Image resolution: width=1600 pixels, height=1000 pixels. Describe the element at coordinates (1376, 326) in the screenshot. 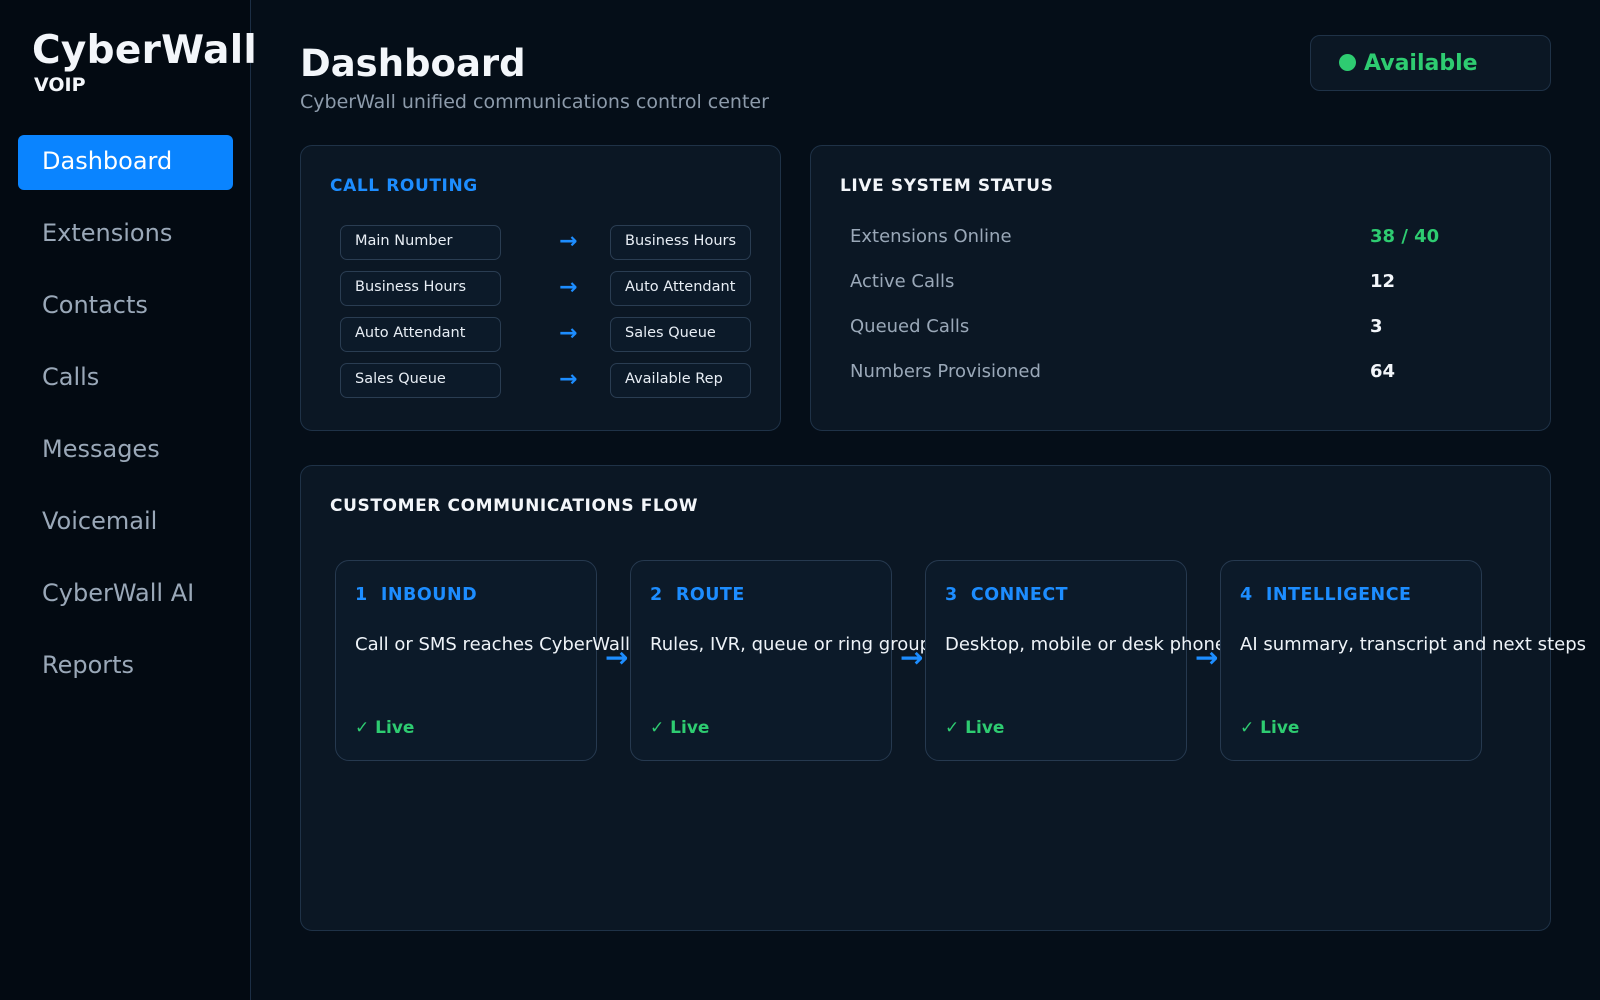

I see `stat-value-queued-calls: 3` at that location.